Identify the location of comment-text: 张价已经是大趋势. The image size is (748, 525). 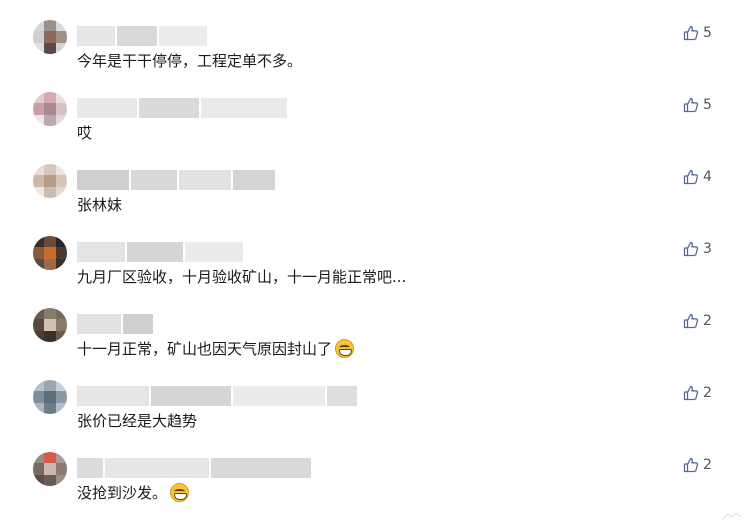
(137, 421).